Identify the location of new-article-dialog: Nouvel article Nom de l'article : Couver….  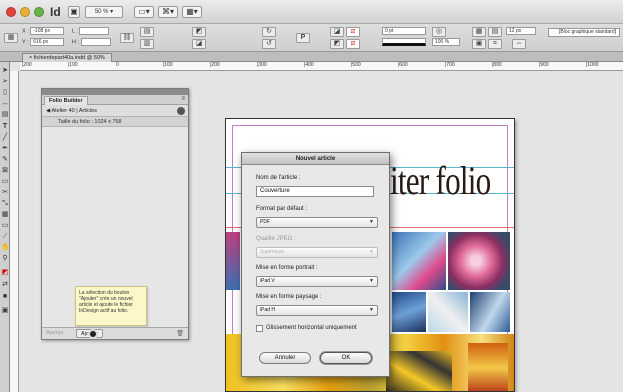
(315, 264).